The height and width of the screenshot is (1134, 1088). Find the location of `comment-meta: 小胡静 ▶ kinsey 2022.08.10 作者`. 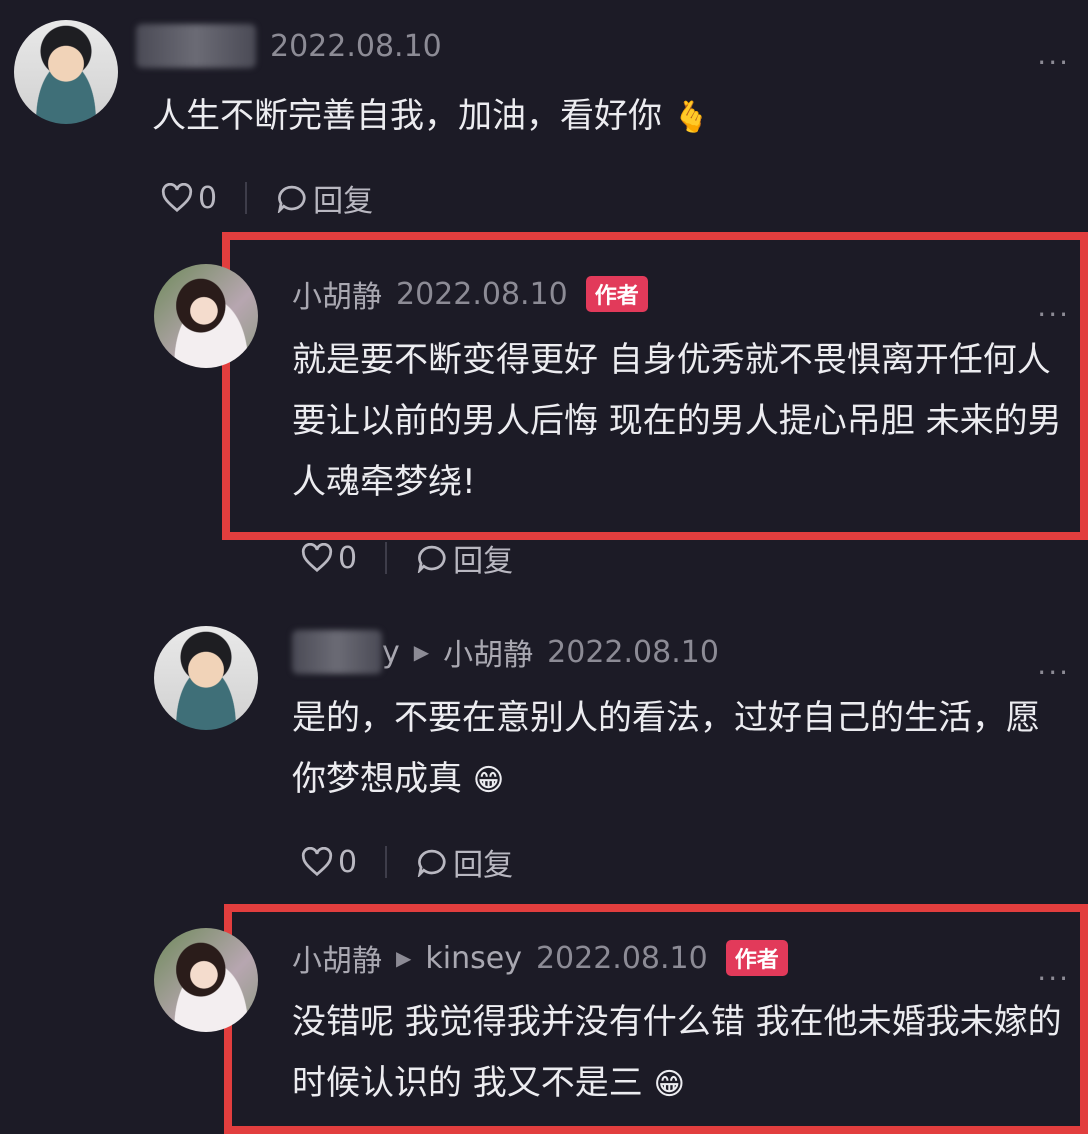

comment-meta: 小胡静 ▶ kinsey 2022.08.10 作者 is located at coordinates (540, 958).